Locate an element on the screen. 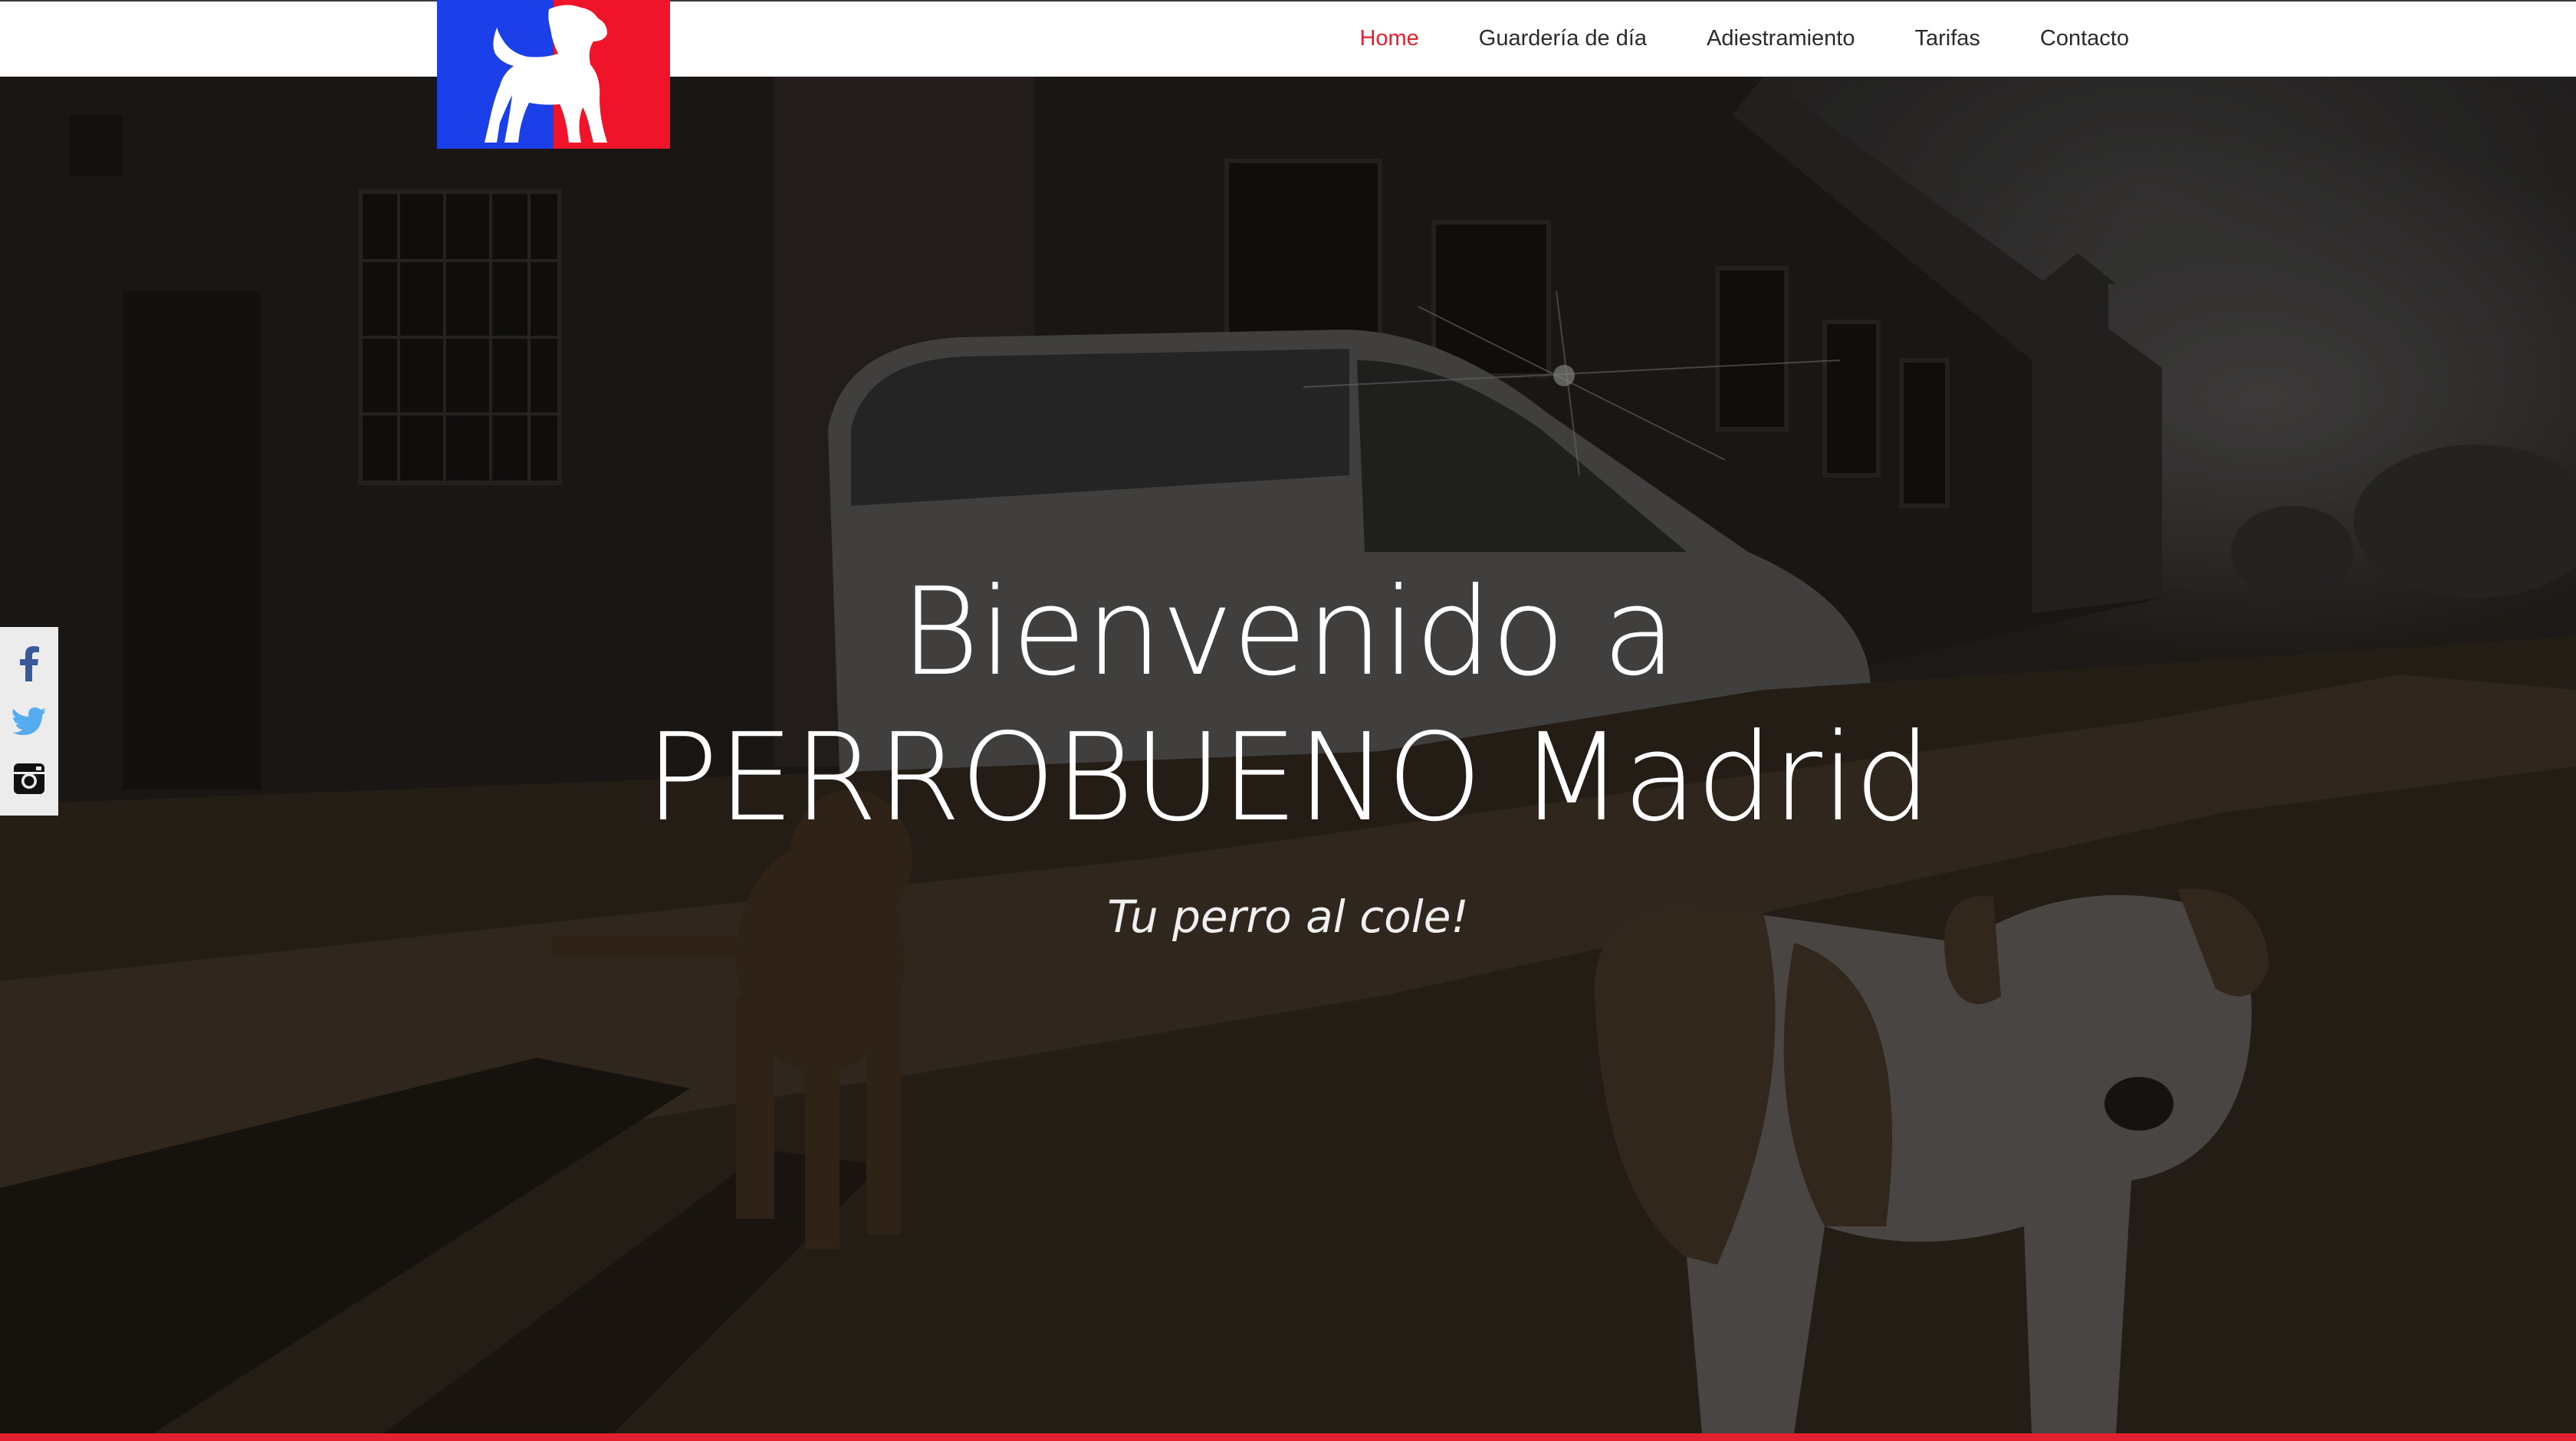 The image size is (2576, 1441). nav-item-guarderia: Guardería de día is located at coordinates (1563, 39).